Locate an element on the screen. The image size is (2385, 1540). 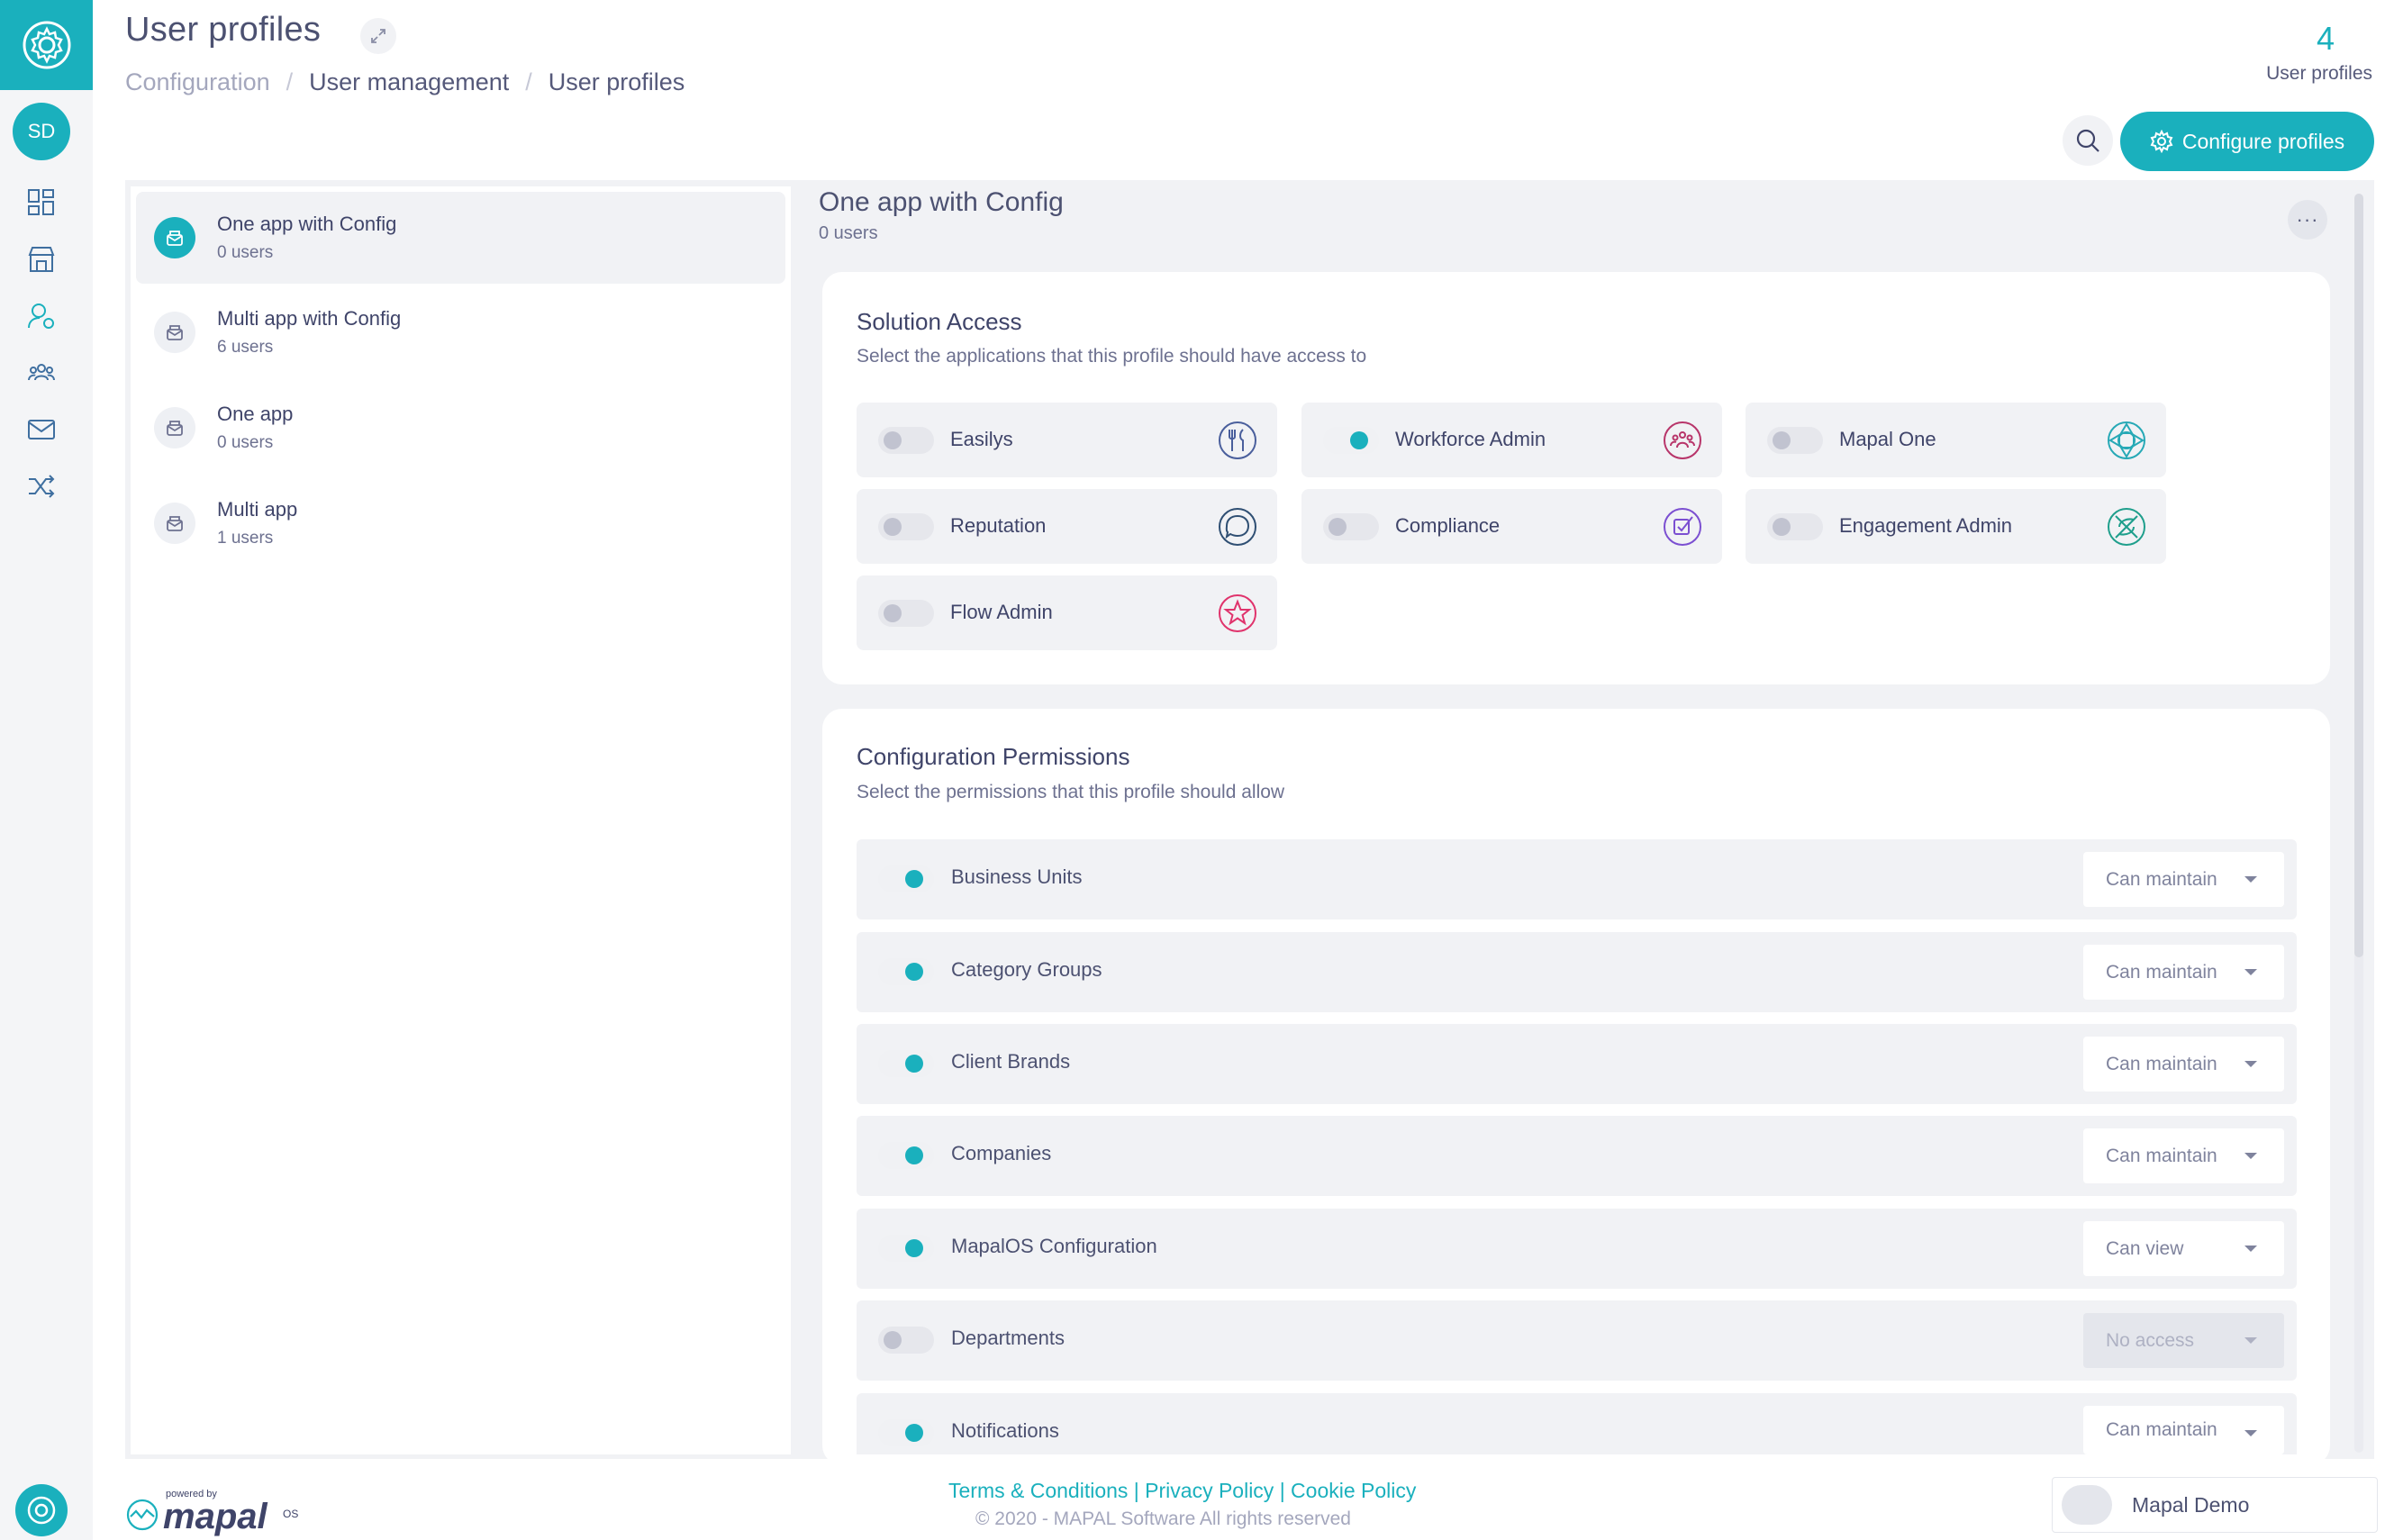
app-name: Compliance is located at coordinates (1448, 525).